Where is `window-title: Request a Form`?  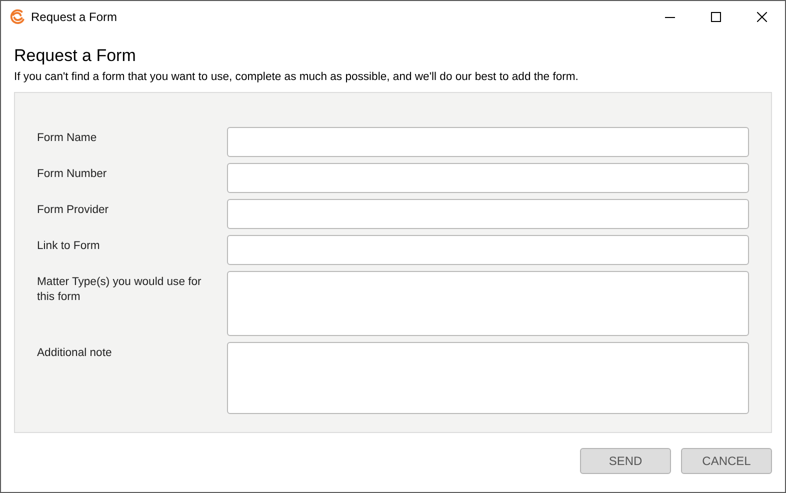
window-title: Request a Form is located at coordinates (74, 17).